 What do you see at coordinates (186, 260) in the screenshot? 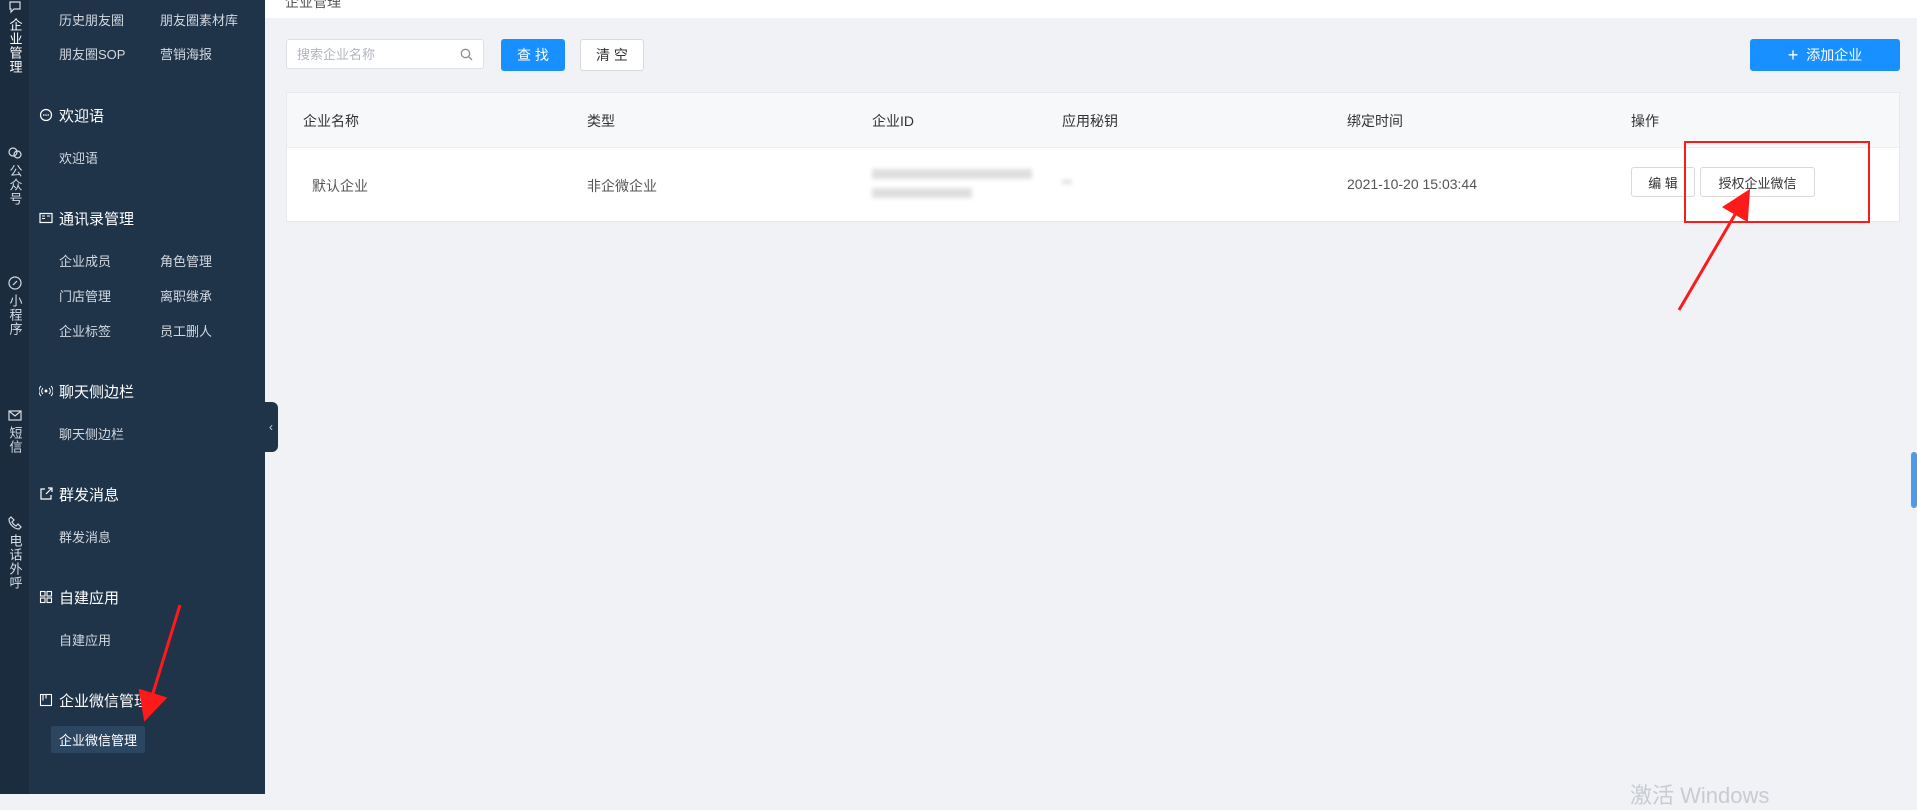
I see `sidebar-link-roles: 角色管理` at bounding box center [186, 260].